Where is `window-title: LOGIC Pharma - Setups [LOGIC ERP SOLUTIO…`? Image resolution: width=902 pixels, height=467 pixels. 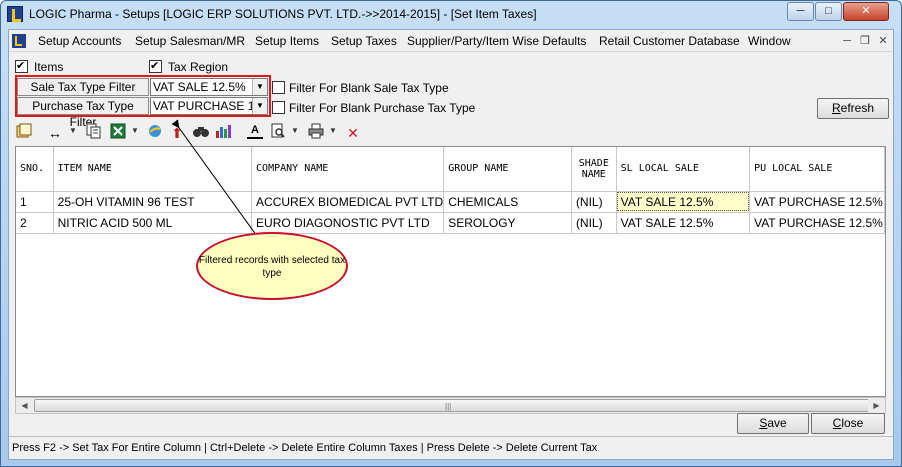 window-title: LOGIC Pharma - Setups [LOGIC ERP SOLUTIO… is located at coordinates (283, 14).